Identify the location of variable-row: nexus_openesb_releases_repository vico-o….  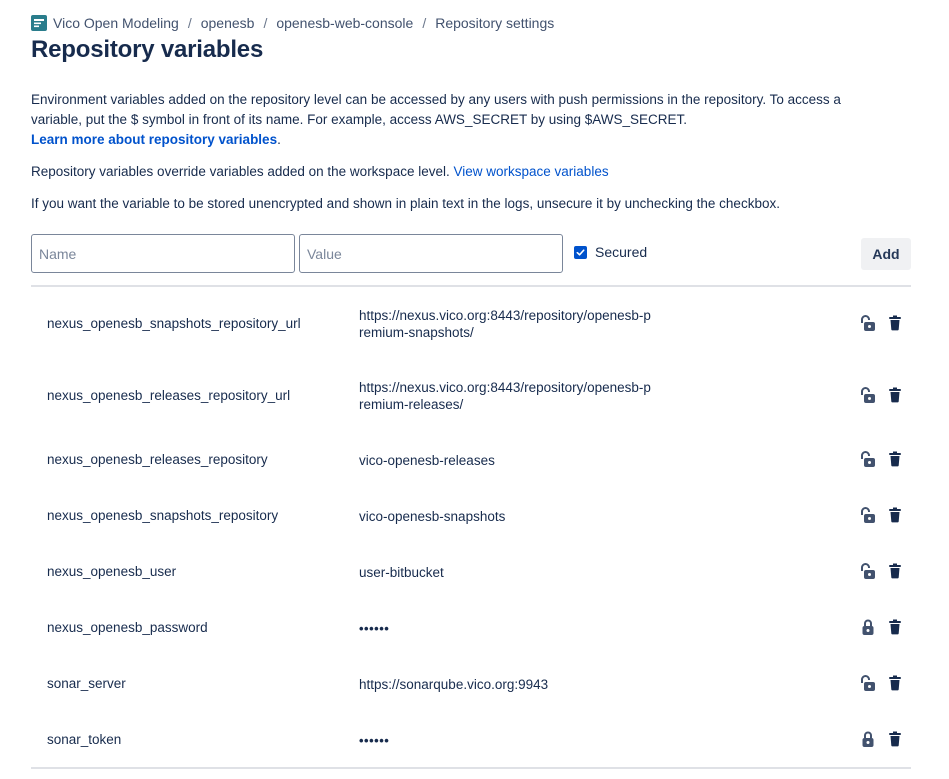
(471, 461).